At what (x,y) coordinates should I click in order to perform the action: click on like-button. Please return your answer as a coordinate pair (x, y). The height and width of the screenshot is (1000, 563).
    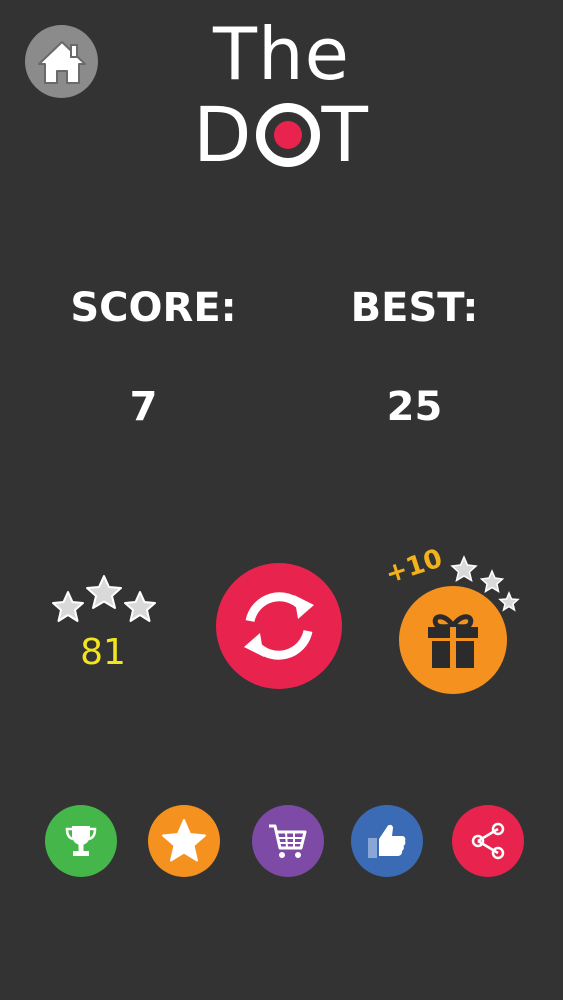
    Looking at the image, I should click on (387, 841).